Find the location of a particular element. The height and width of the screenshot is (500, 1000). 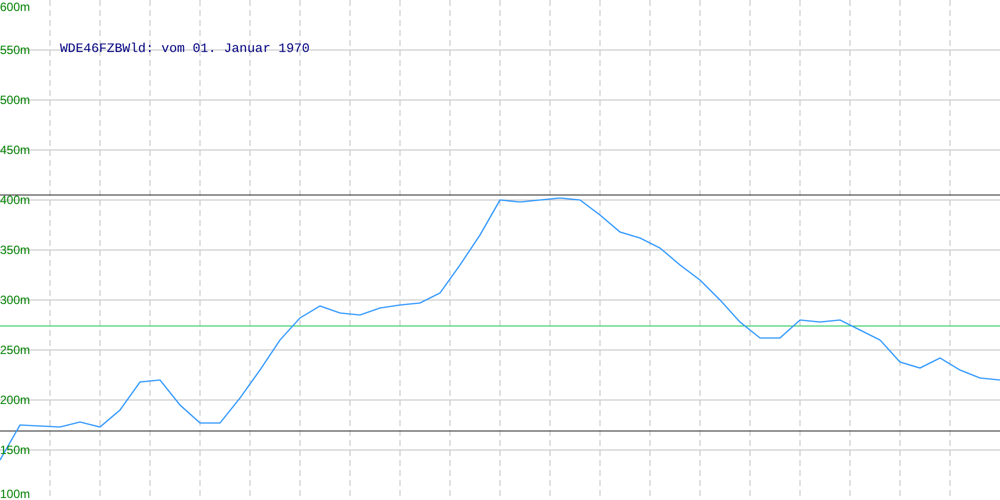

y-tick-label: 250m is located at coordinates (15, 350).